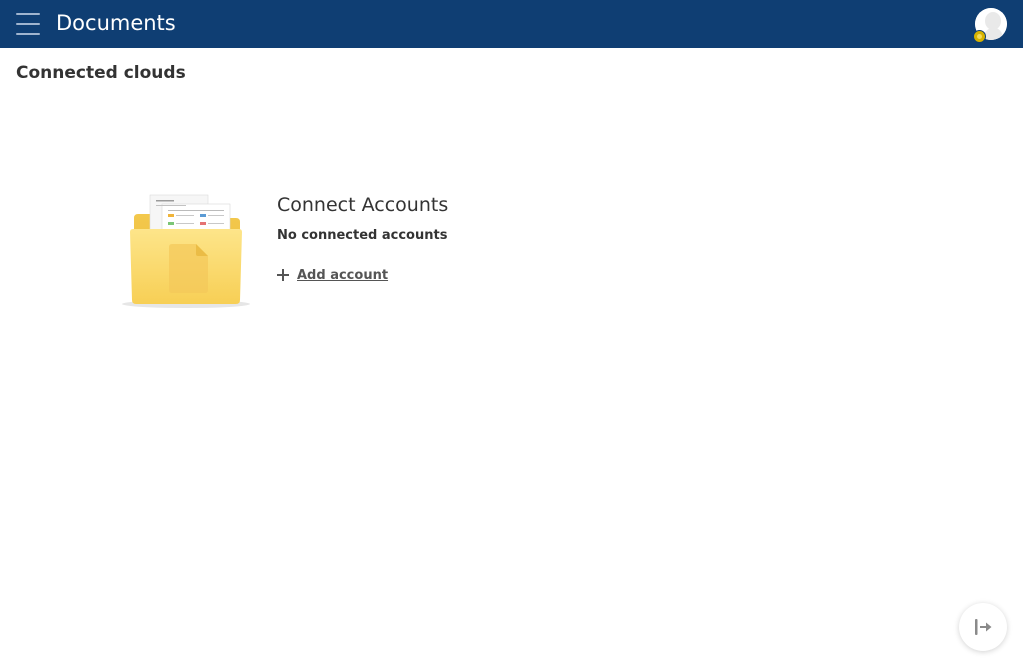 The image size is (1023, 667). I want to click on floating-action-button, so click(983, 627).